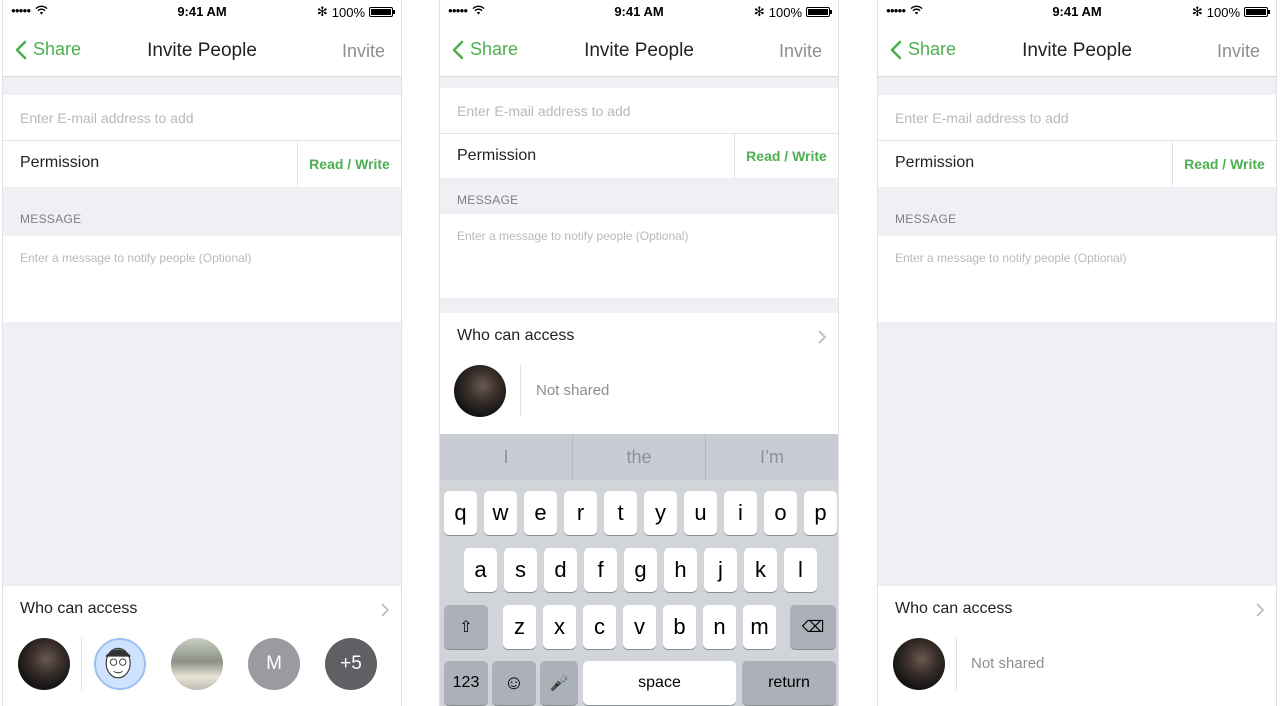 The image size is (1280, 706). Describe the element at coordinates (500, 513) in the screenshot. I see `key-w: w` at that location.